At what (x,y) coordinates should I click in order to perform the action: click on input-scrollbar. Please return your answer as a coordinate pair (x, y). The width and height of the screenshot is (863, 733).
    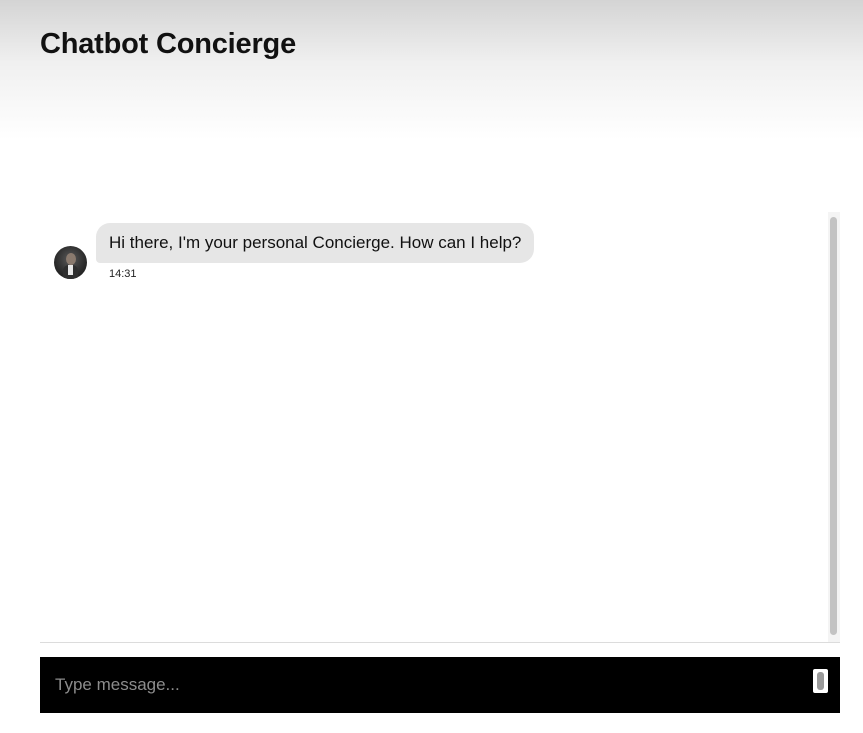
    Looking at the image, I should click on (820, 681).